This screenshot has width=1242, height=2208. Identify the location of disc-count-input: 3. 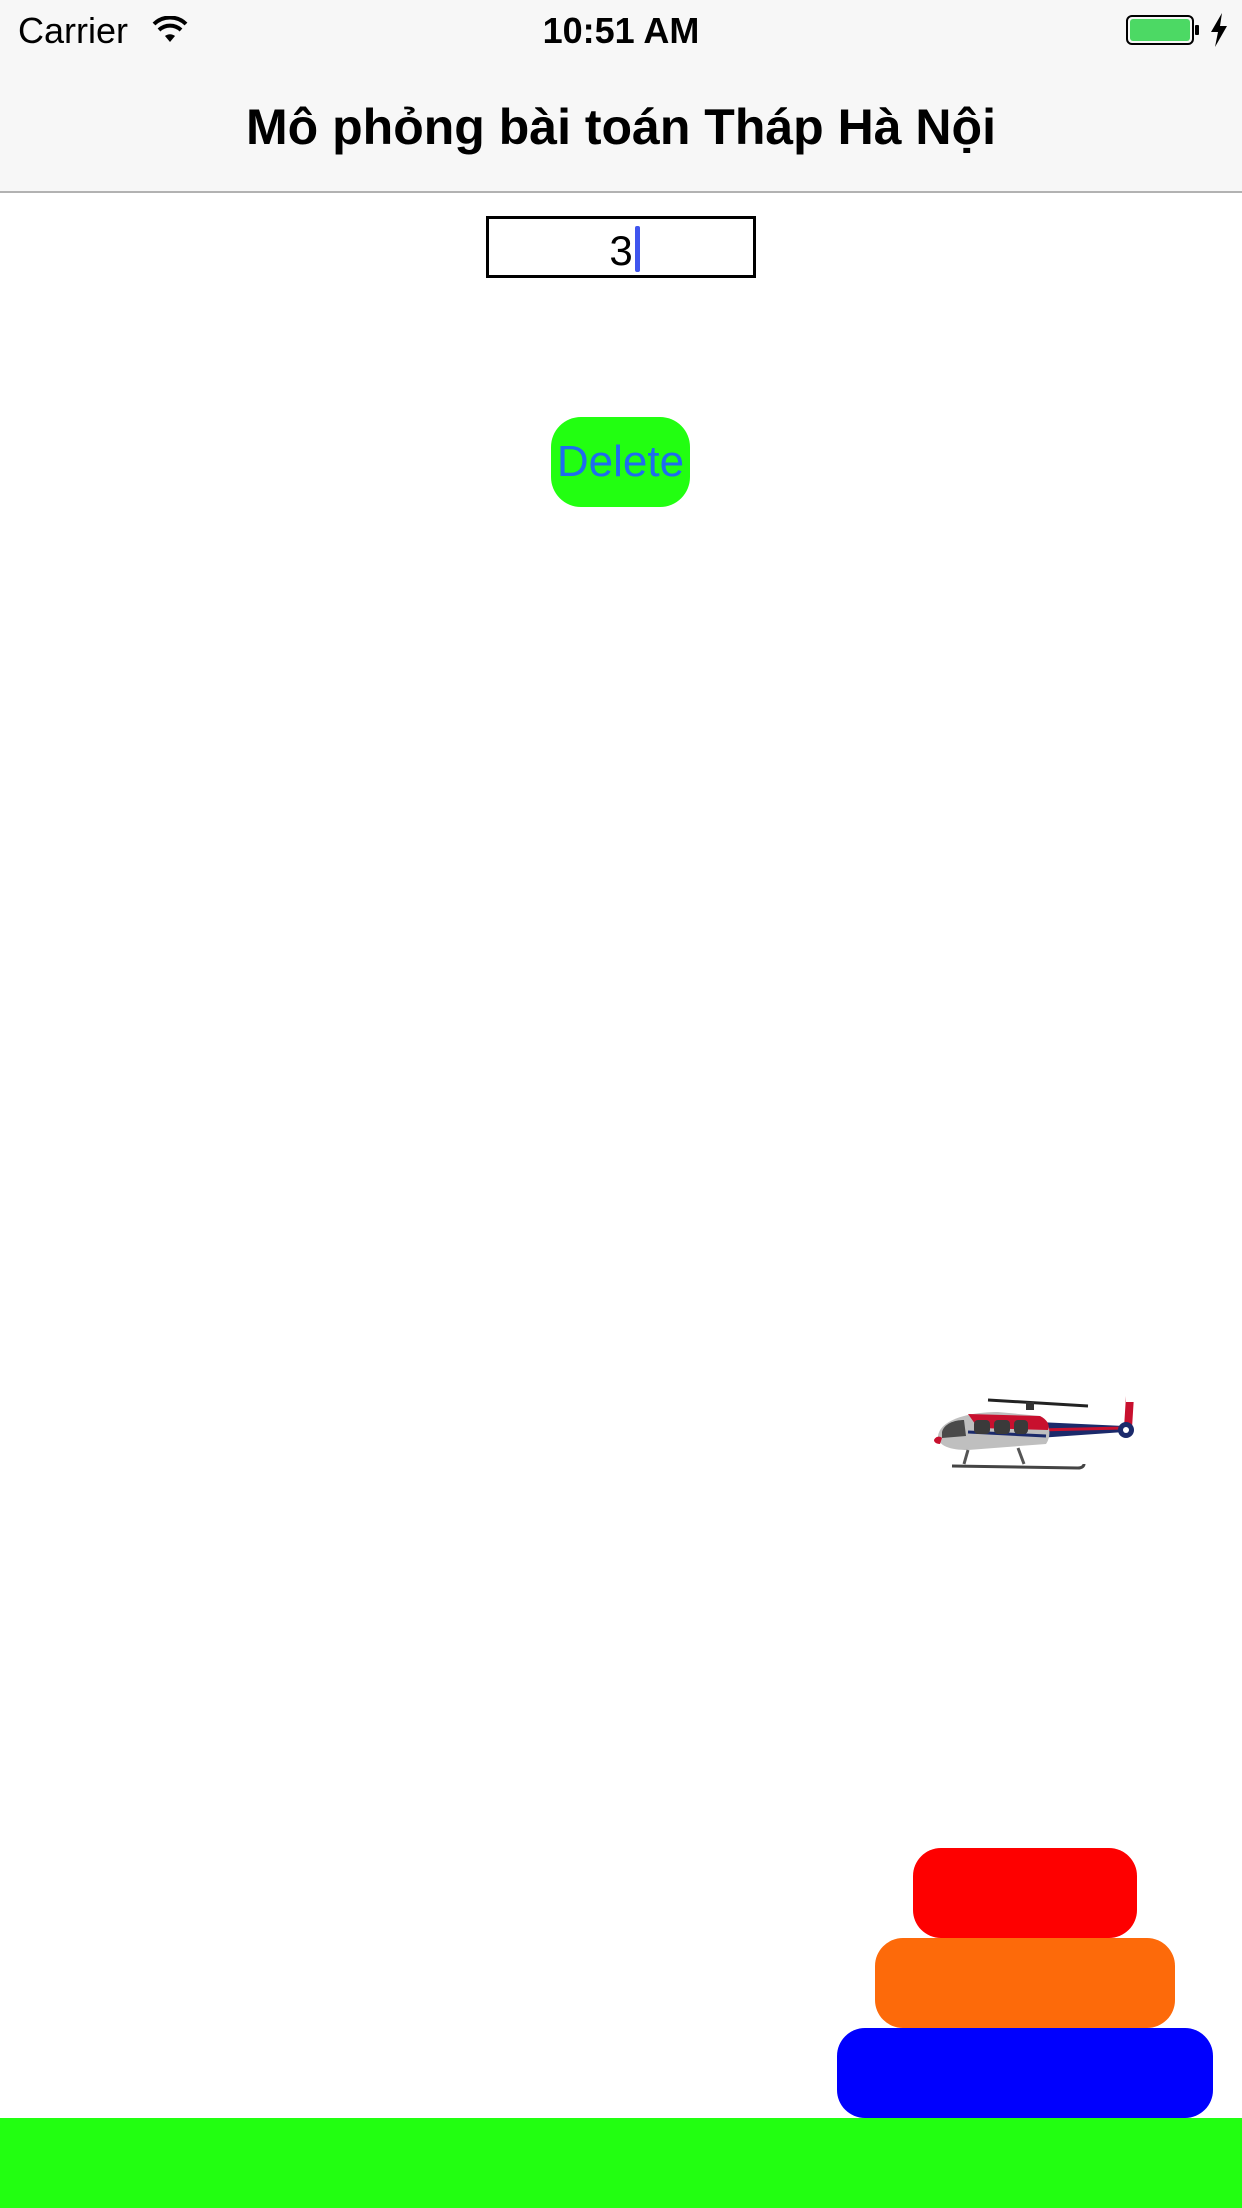
(621, 247).